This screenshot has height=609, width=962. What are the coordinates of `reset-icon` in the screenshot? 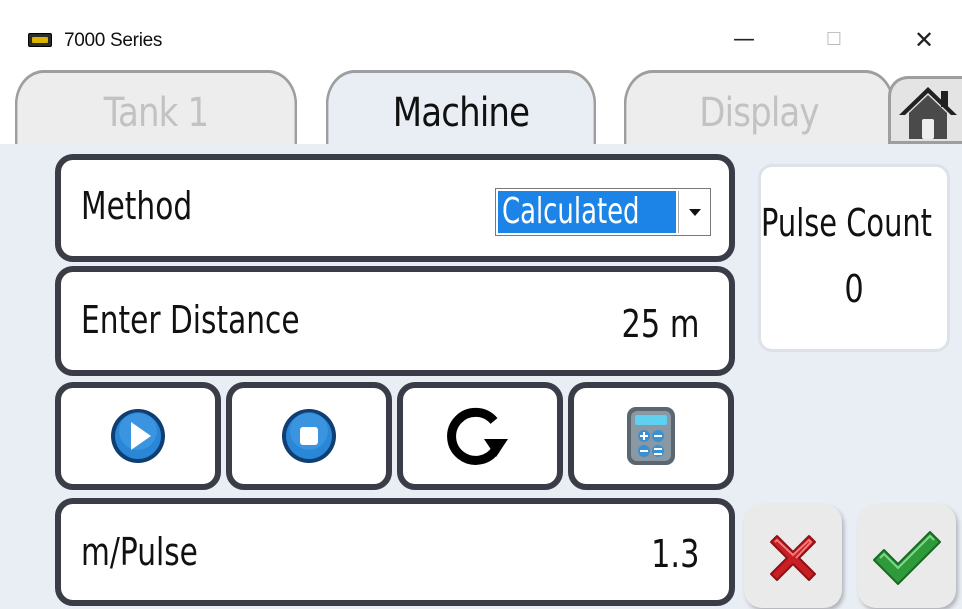 It's located at (477, 436).